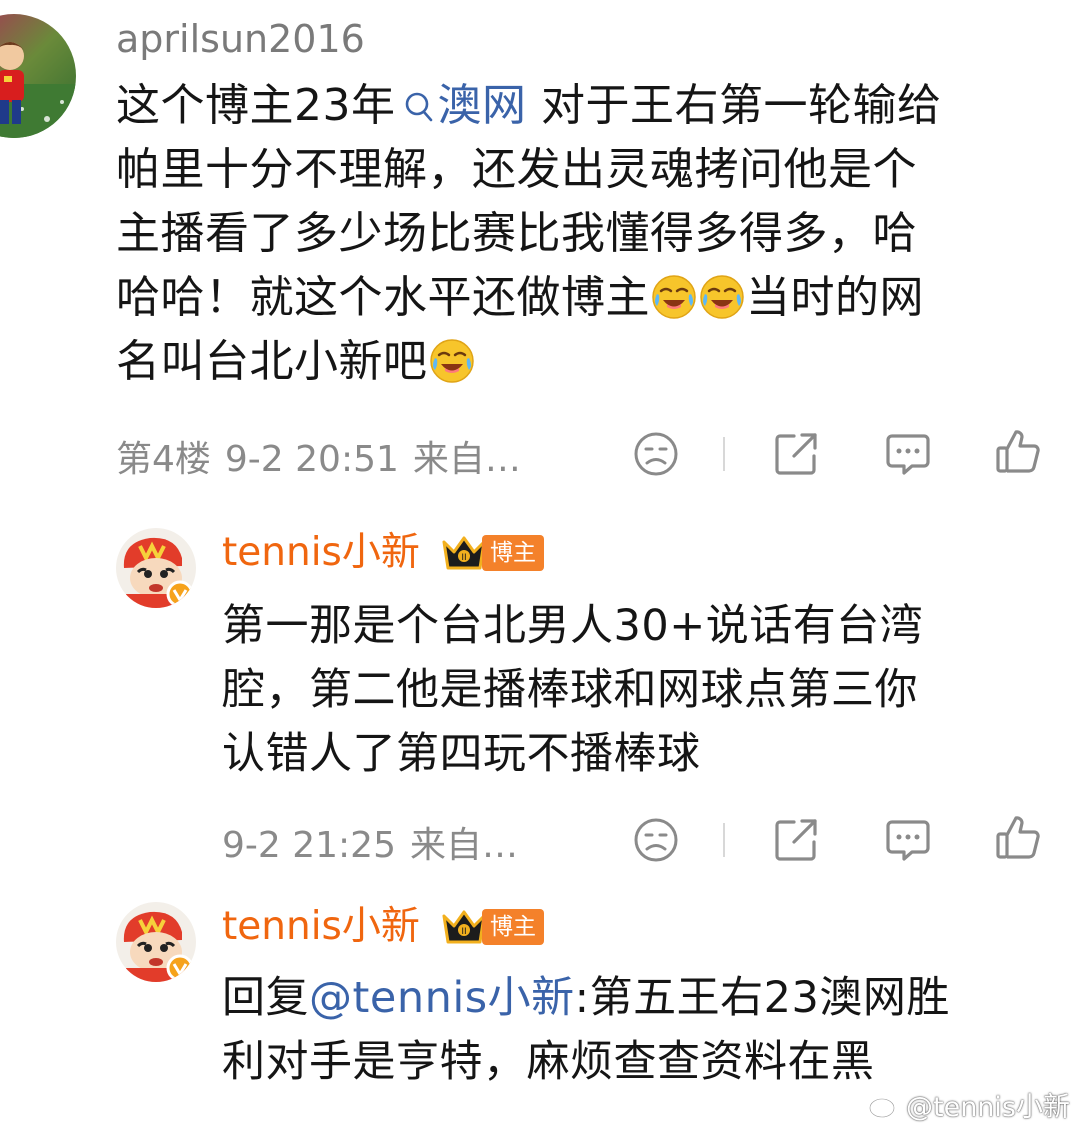 This screenshot has height=1132, width=1080. What do you see at coordinates (272, 361) in the screenshot?
I see `comment-text-segment: 名叫台北小新吧` at bounding box center [272, 361].